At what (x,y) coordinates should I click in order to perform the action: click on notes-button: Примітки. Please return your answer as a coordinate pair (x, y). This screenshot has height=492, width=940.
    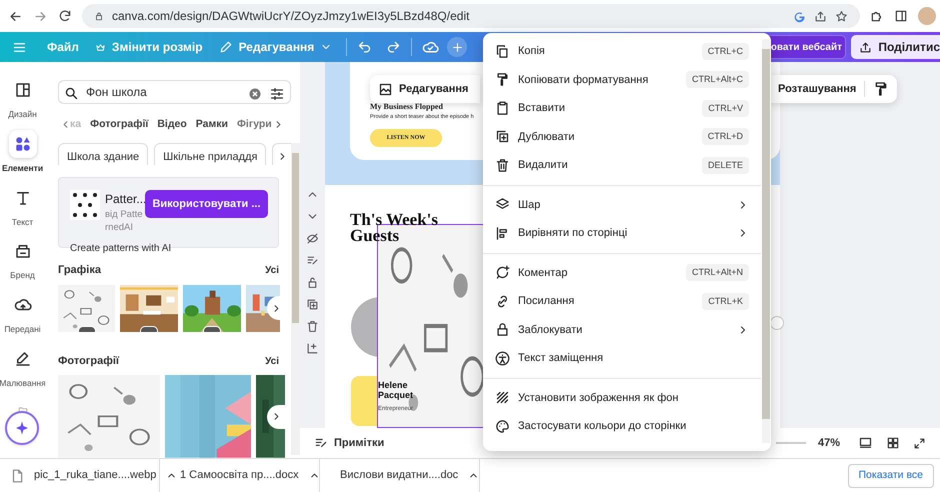
    Looking at the image, I should click on (349, 443).